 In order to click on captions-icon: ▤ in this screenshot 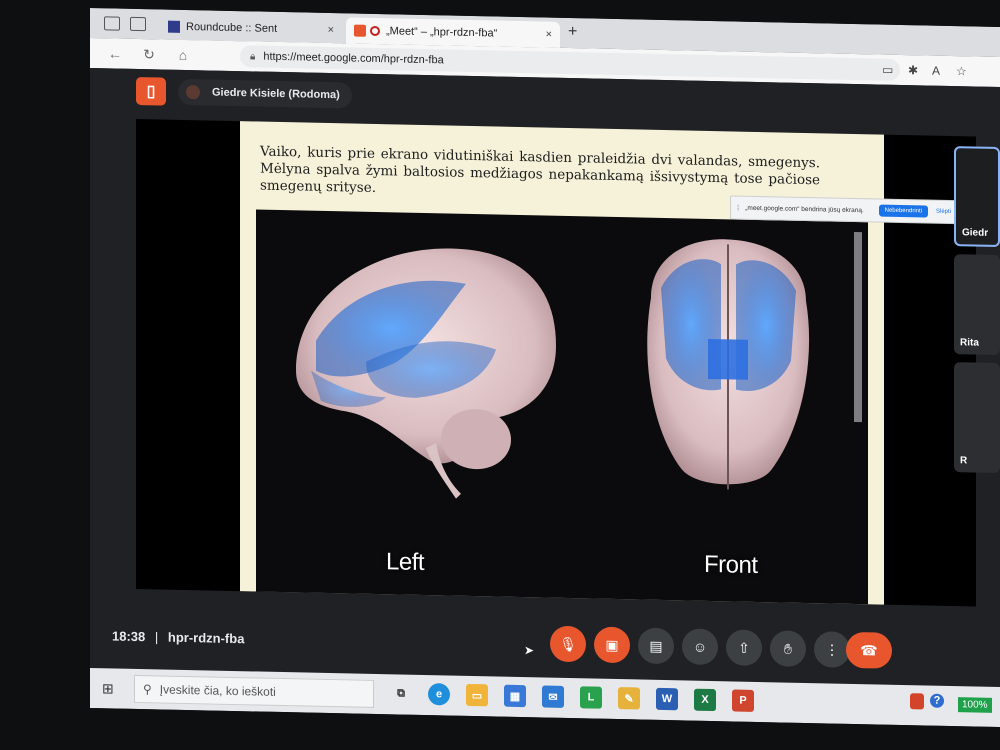, I will do `click(656, 645)`.